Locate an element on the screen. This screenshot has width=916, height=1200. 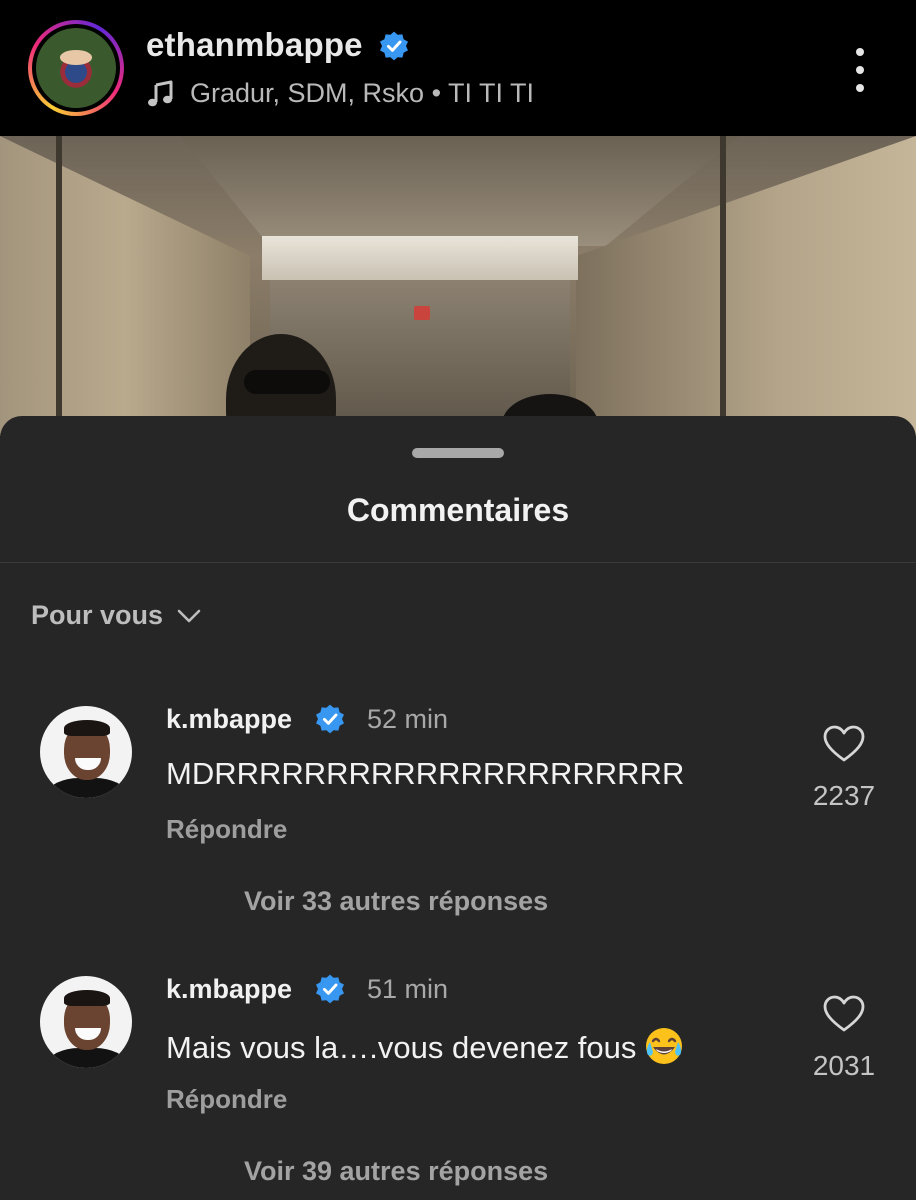
more-options-button is located at coordinates (860, 70).